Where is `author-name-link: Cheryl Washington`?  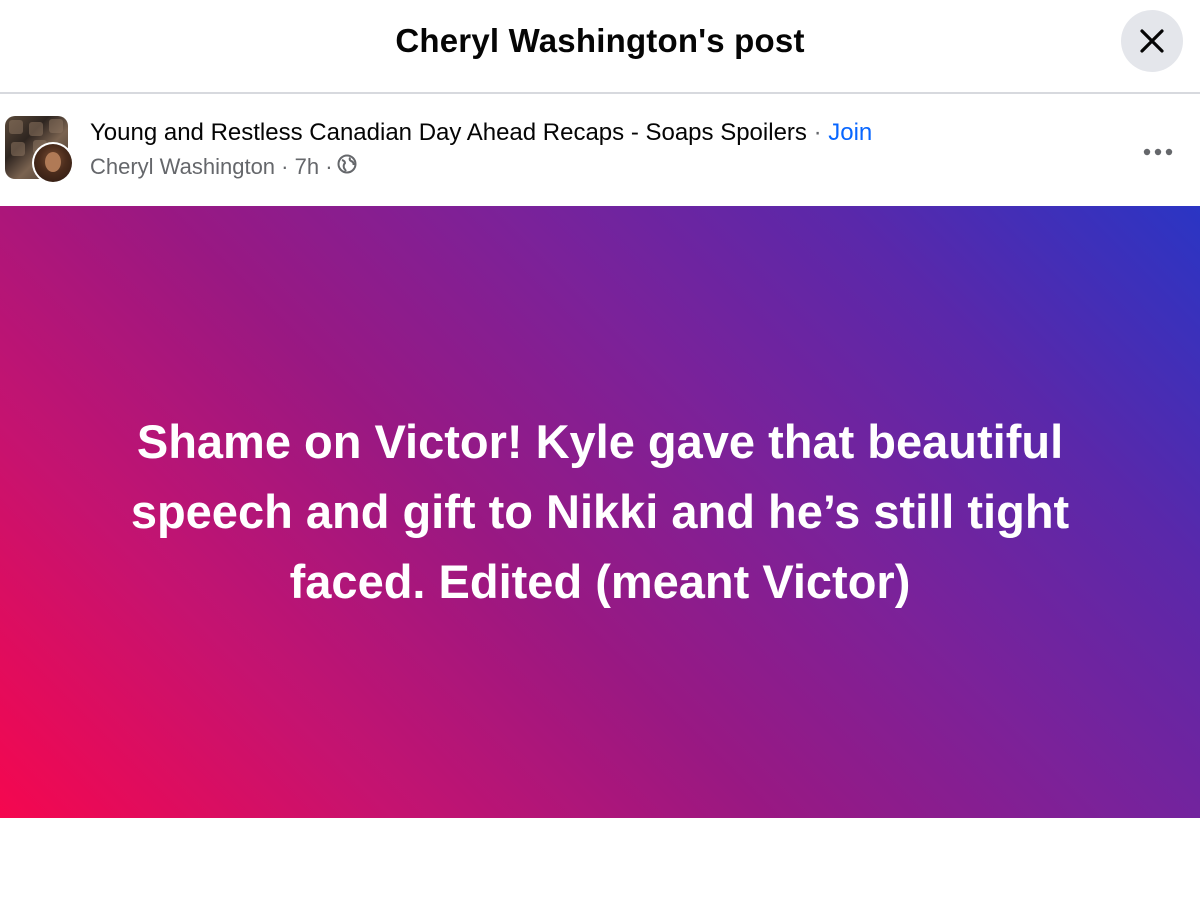
author-name-link: Cheryl Washington is located at coordinates (182, 167).